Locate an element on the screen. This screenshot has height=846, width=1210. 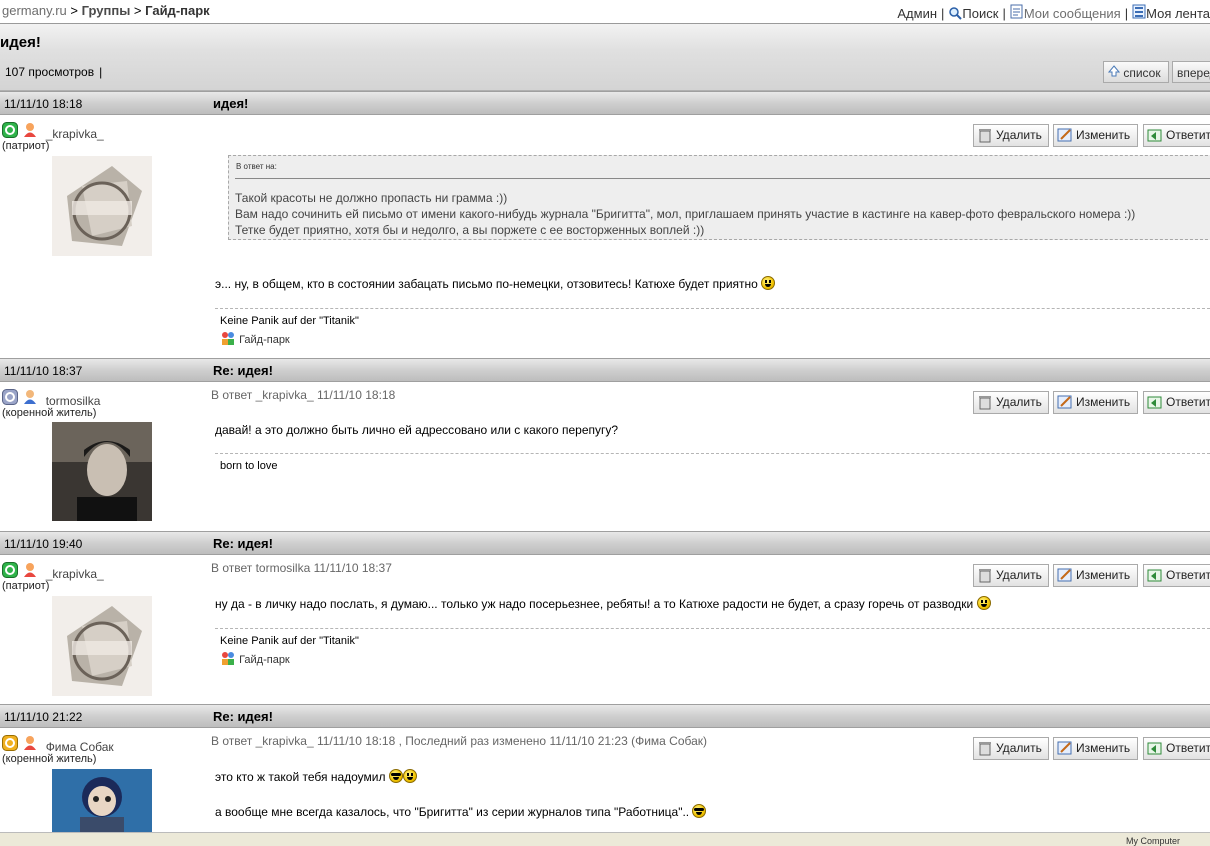
signature-text: born to love is located at coordinates (249, 466).